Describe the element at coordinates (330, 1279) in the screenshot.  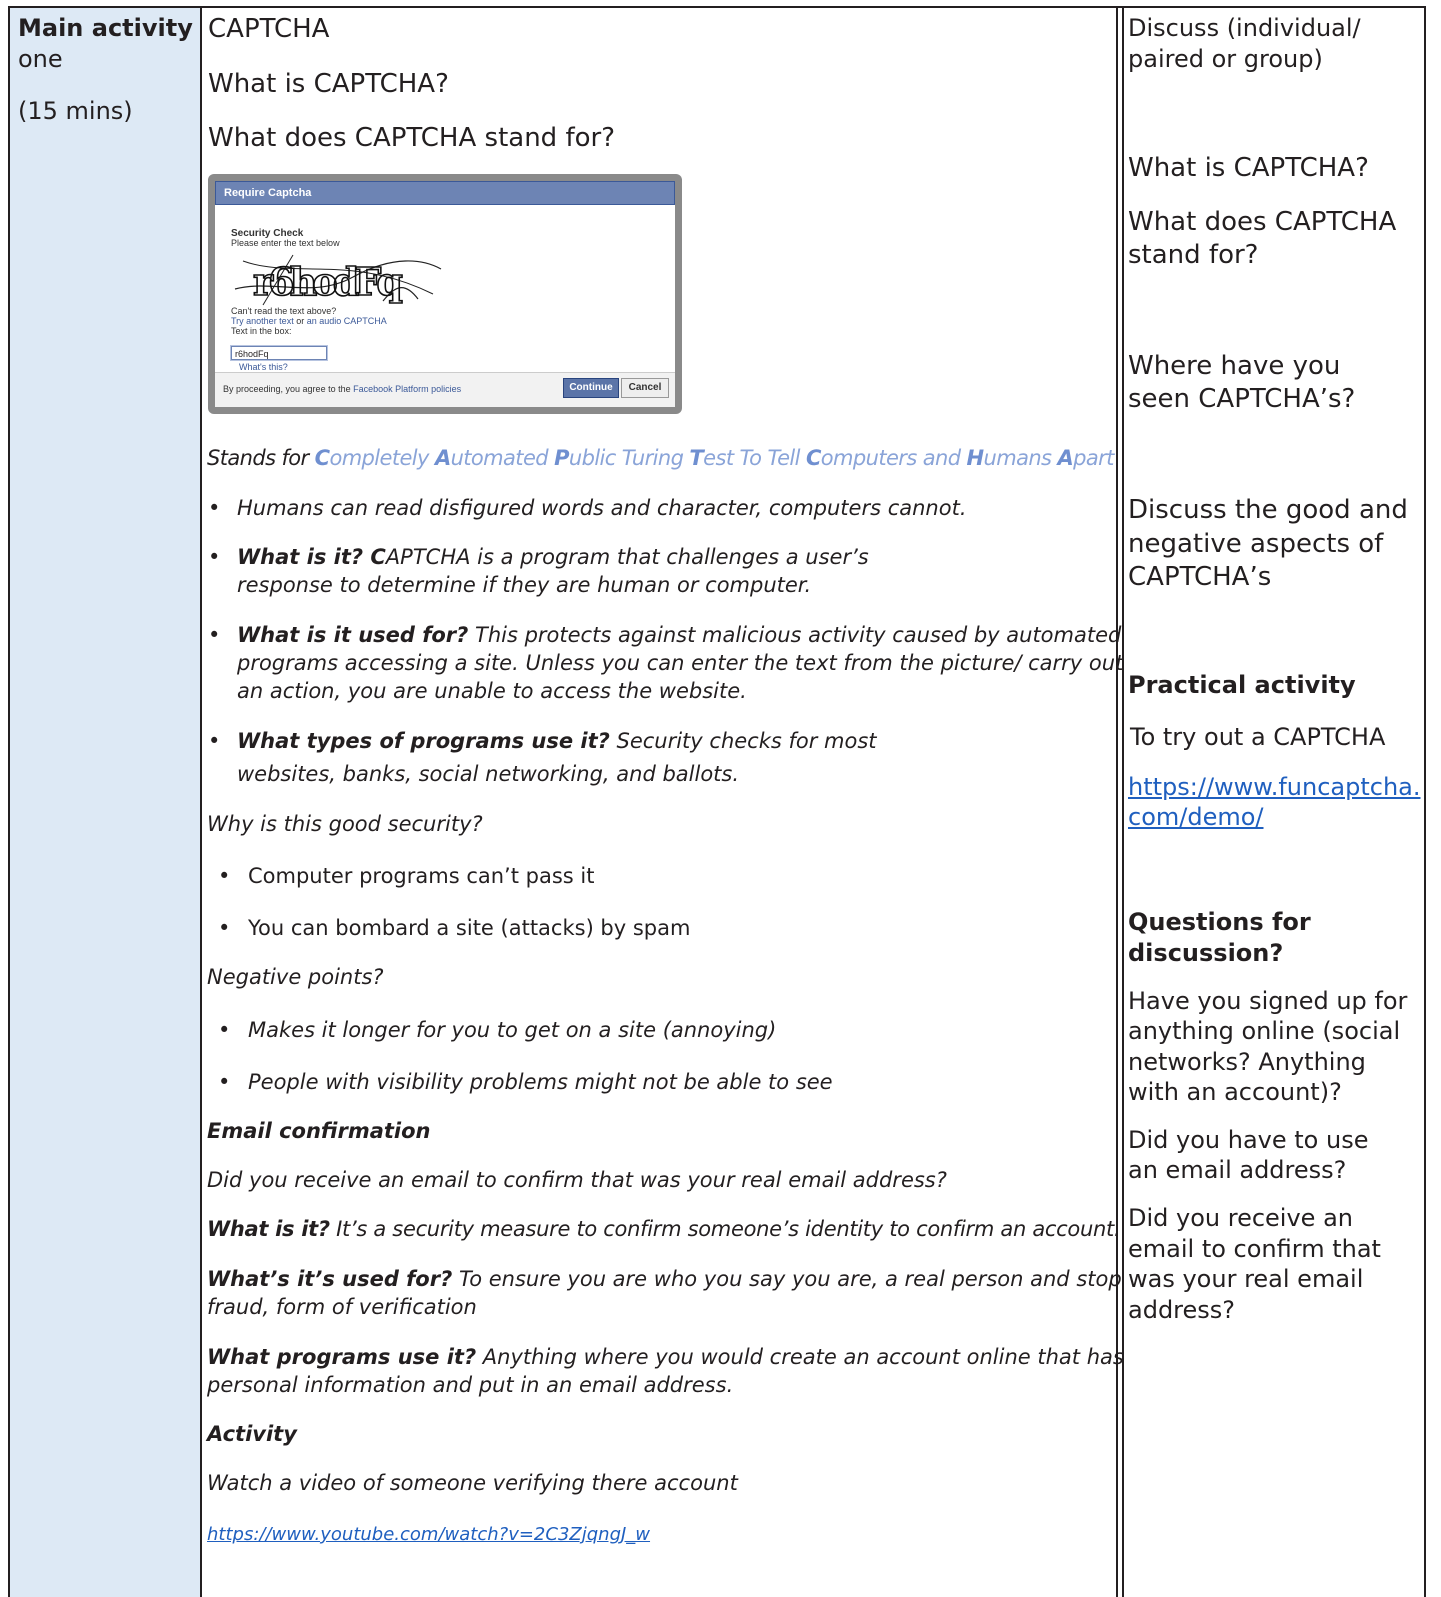
I see `email-used-for-label: What’s it’s used for?` at that location.